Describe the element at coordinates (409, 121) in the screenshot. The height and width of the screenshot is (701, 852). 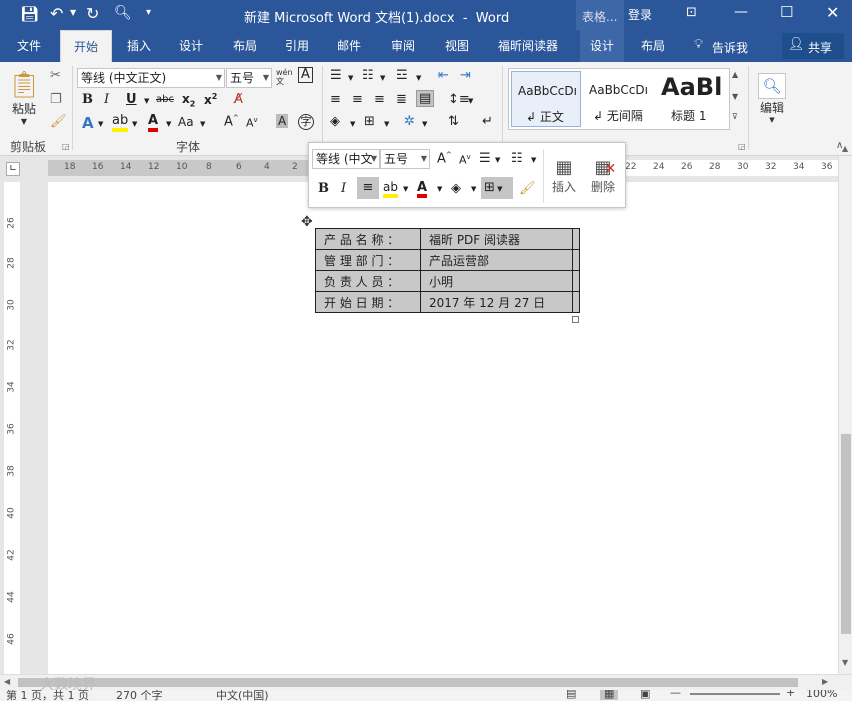
I see `chinese-layout-icon: ✲` at that location.